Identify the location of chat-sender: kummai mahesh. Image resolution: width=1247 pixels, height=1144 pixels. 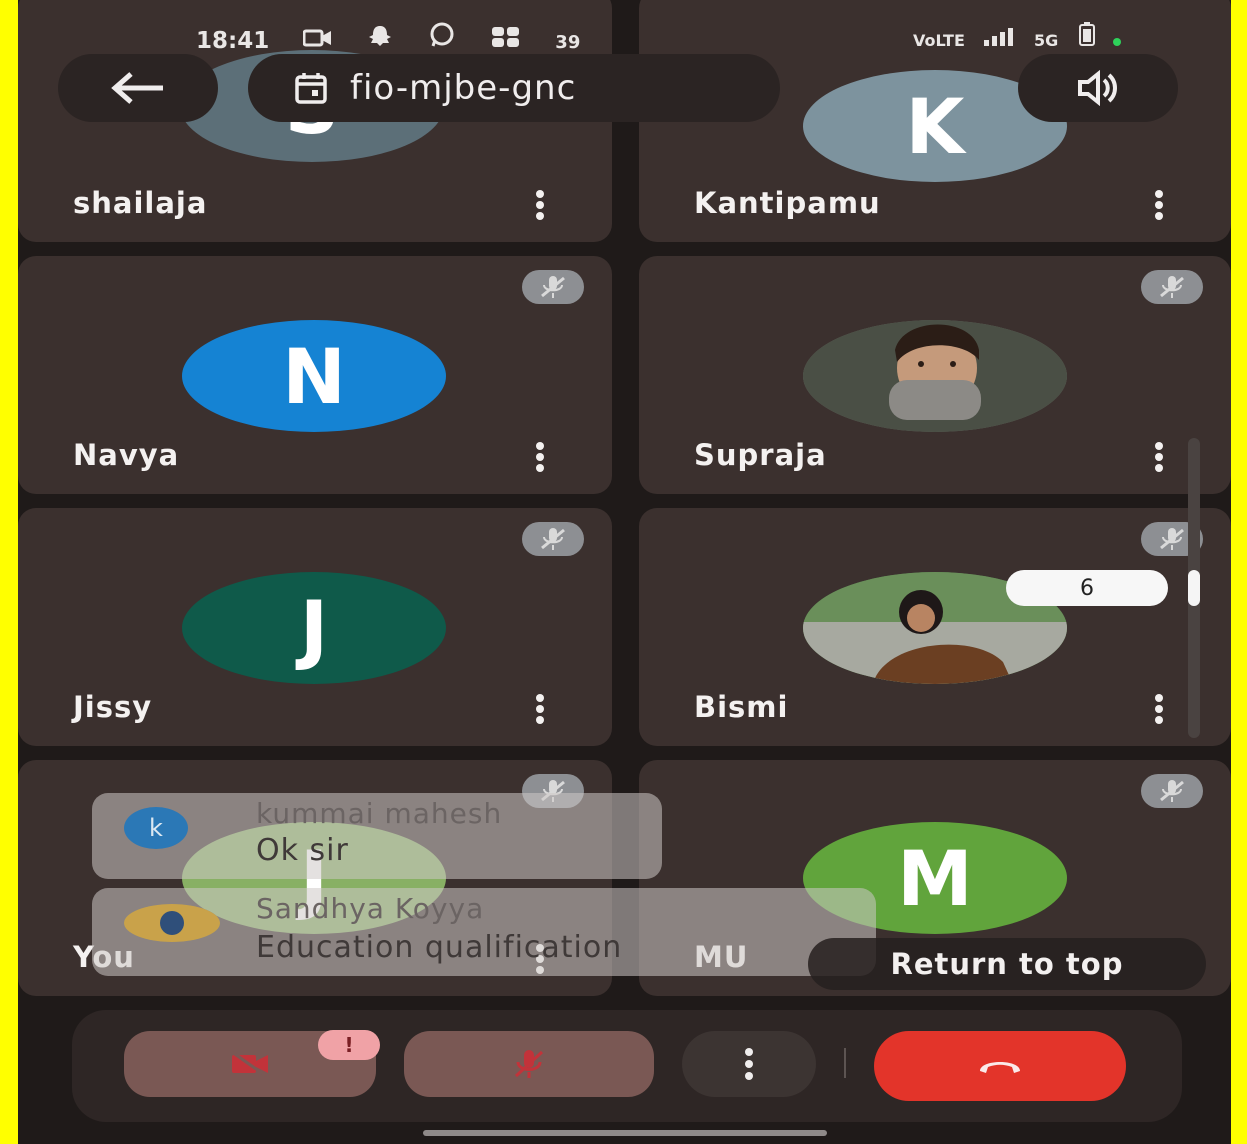
(379, 813).